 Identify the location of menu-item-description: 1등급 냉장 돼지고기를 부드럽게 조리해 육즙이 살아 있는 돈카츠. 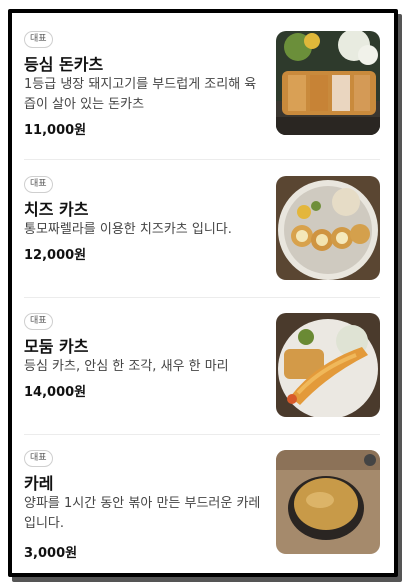
(140, 94).